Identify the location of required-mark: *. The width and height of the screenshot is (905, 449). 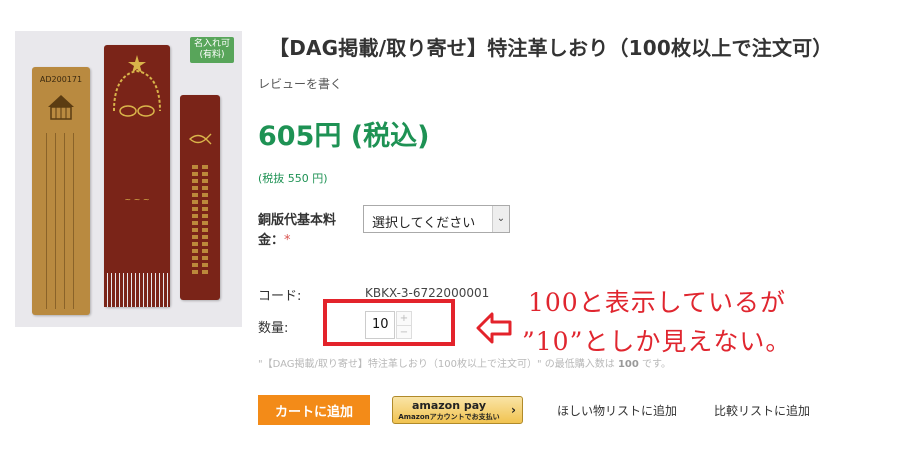
(287, 240).